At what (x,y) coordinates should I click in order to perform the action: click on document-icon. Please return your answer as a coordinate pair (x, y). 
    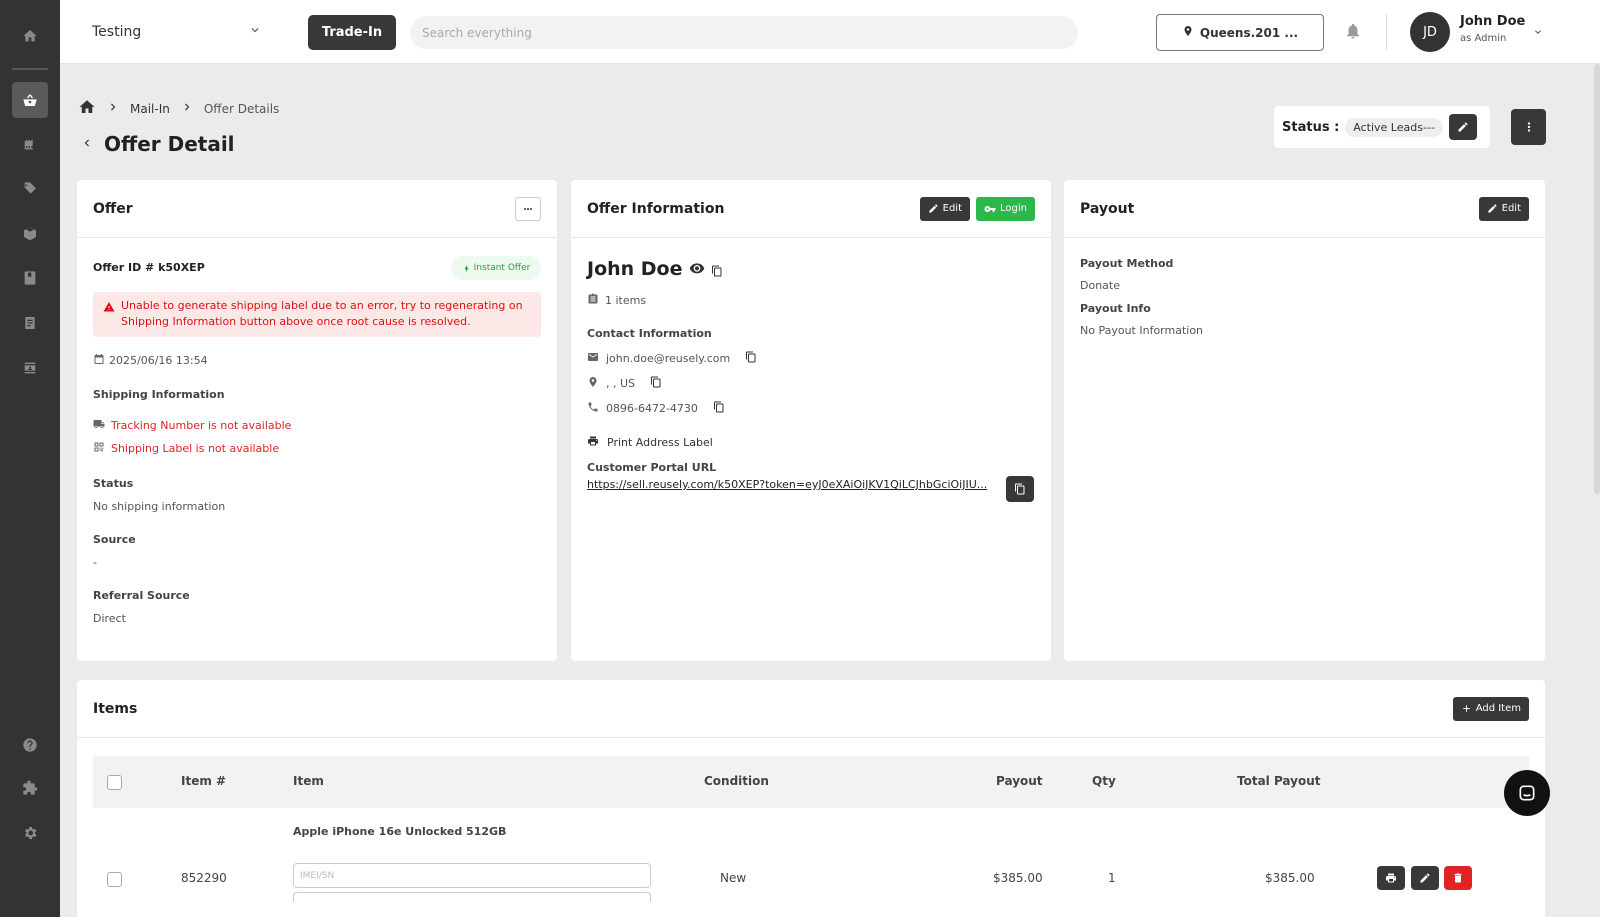
    Looking at the image, I should click on (30, 323).